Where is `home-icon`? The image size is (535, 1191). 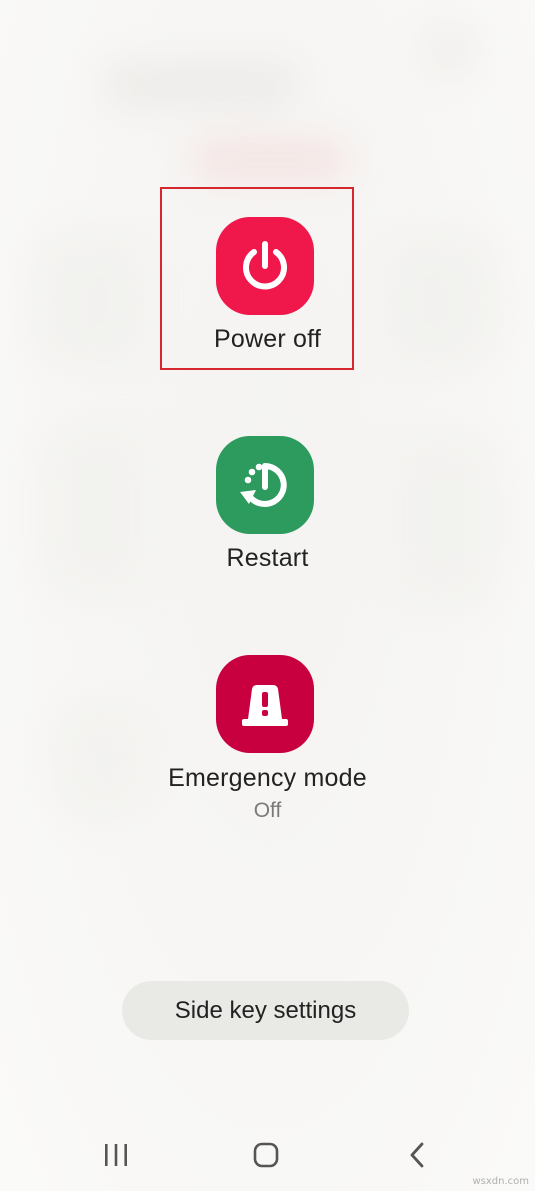 home-icon is located at coordinates (266, 1155).